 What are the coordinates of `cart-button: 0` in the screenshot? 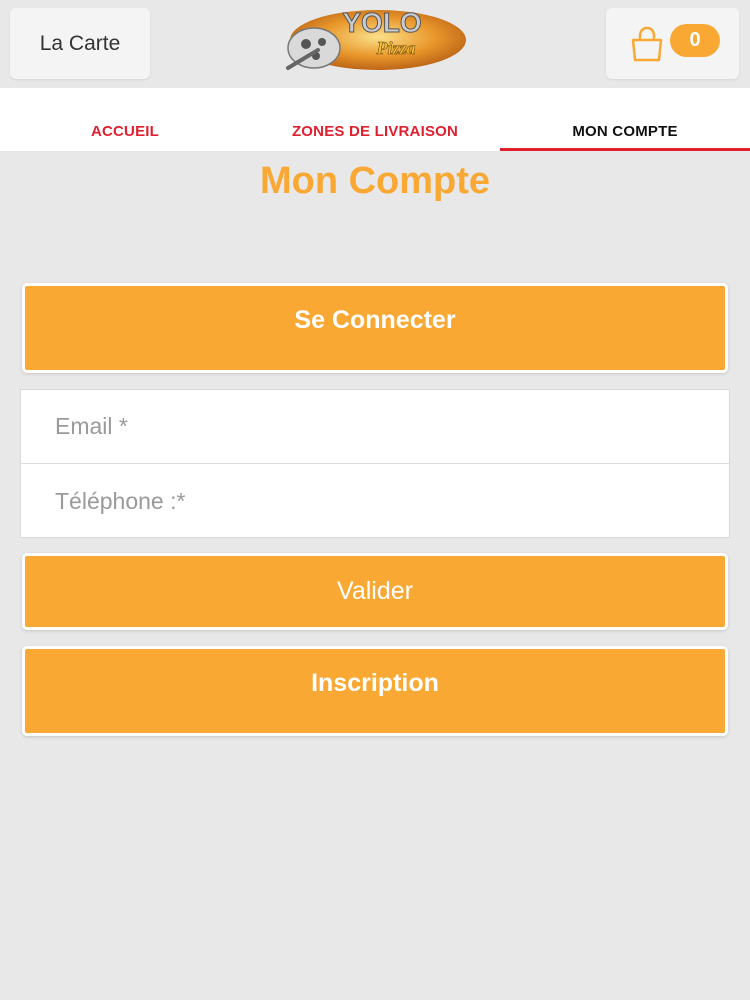 It's located at (672, 43).